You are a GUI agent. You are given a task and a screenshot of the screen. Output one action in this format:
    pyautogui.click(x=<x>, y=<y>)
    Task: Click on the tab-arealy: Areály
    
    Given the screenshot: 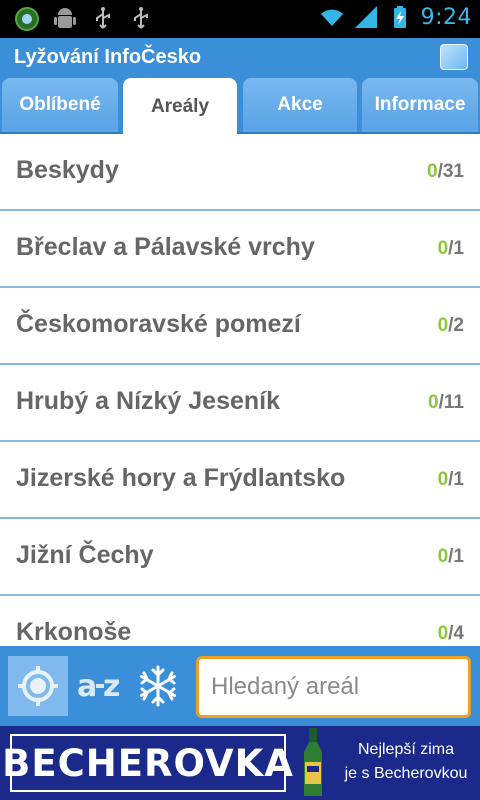 What is the action you would take?
    pyautogui.click(x=180, y=107)
    